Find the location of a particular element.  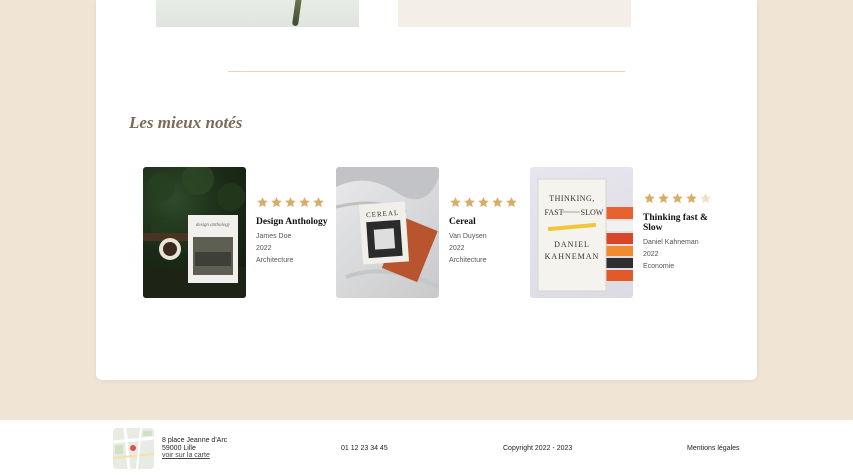

map-thumbnail is located at coordinates (133, 448).